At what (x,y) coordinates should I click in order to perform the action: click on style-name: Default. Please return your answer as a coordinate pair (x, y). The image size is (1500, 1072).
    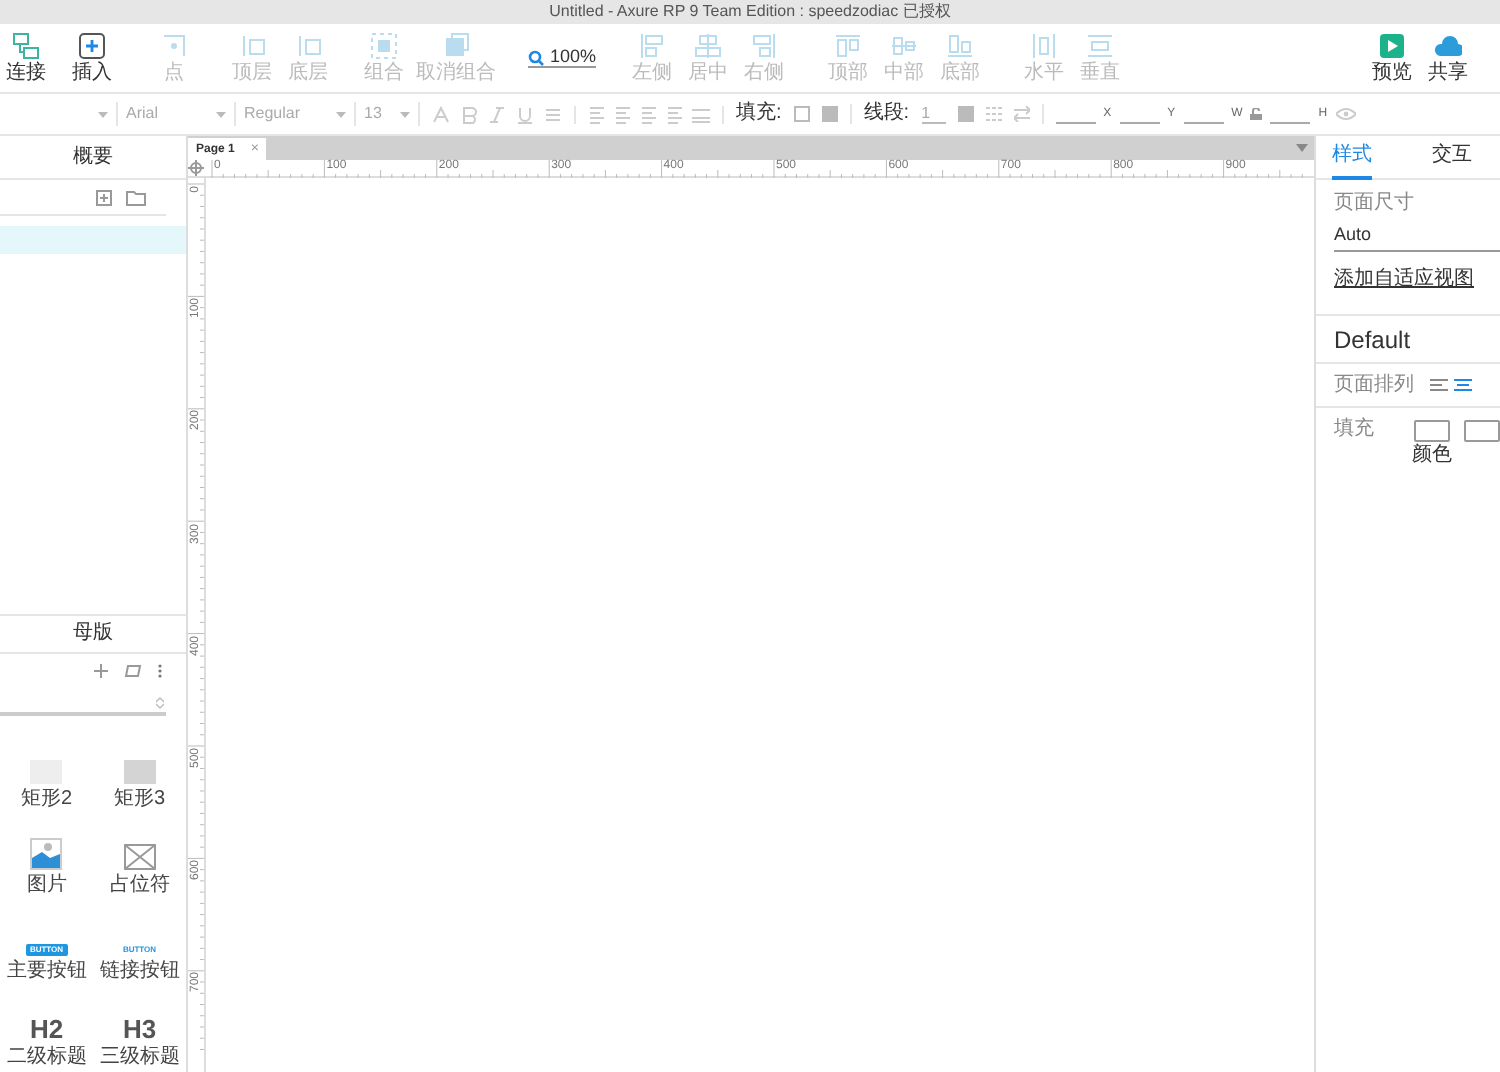
    Looking at the image, I should click on (1372, 339).